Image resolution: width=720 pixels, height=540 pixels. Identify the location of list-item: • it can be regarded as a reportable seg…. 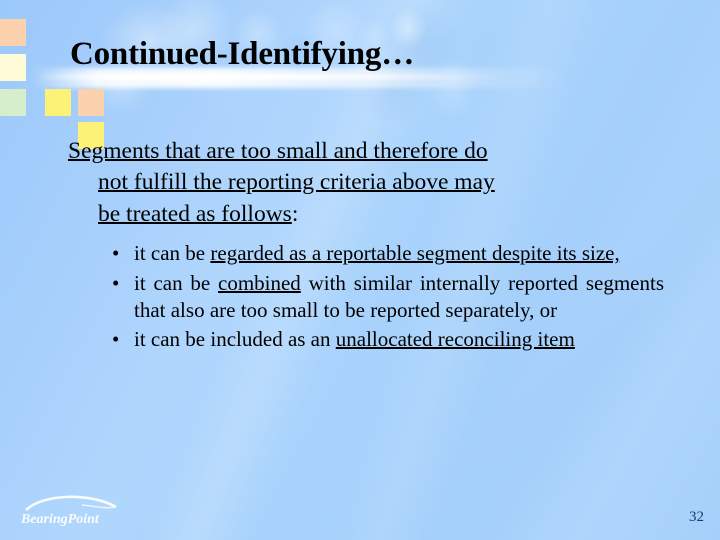
(366, 253).